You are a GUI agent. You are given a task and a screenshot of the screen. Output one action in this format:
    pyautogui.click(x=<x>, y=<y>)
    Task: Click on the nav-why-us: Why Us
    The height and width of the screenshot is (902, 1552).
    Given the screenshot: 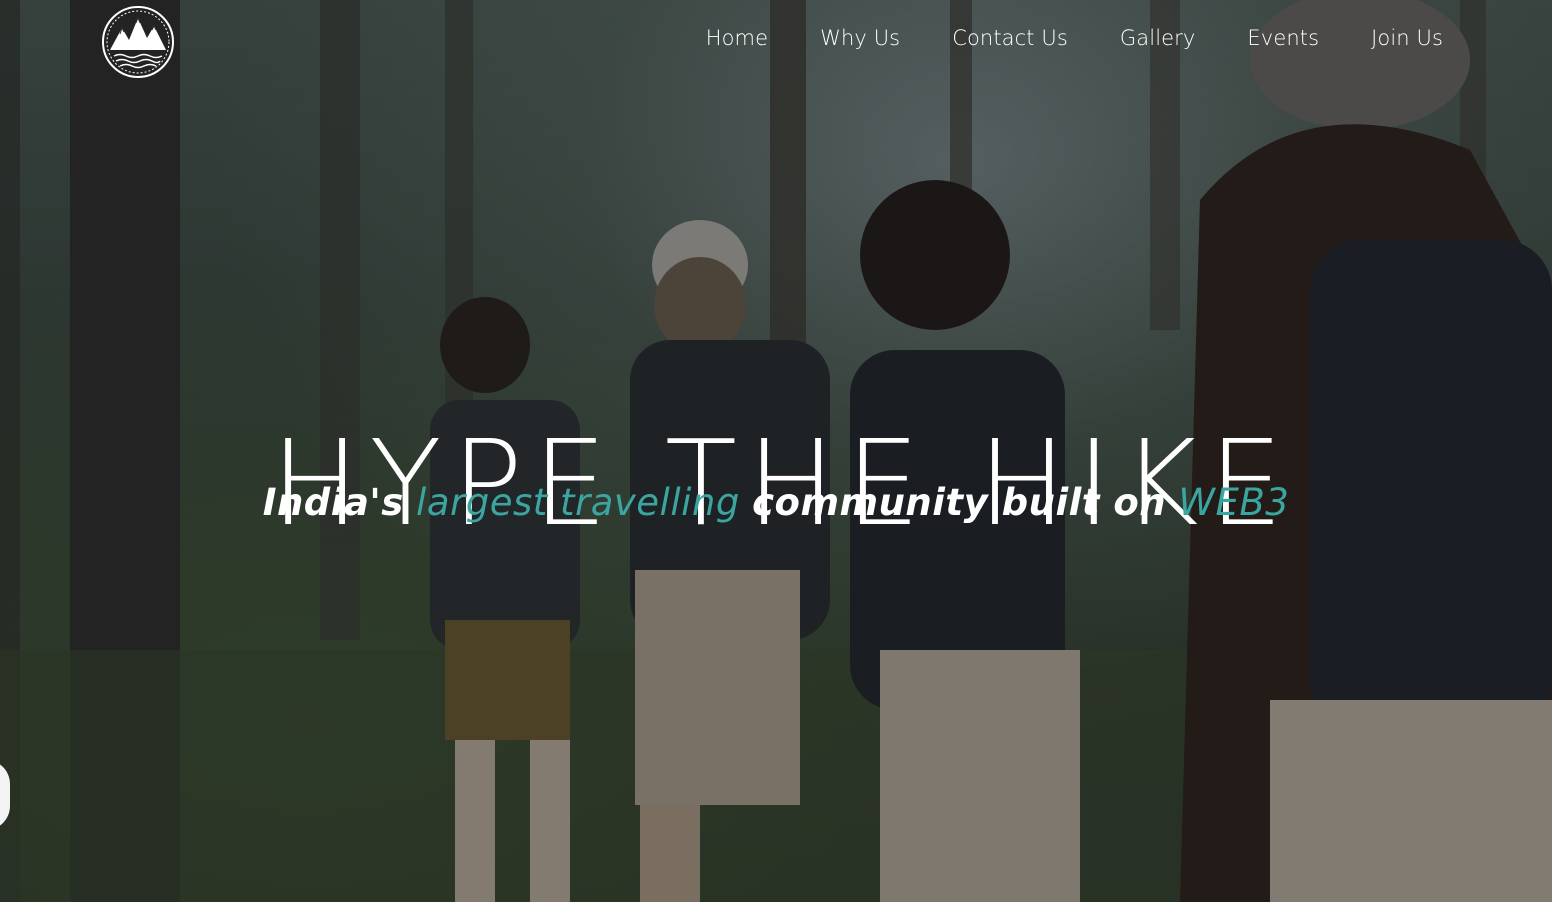 What is the action you would take?
    pyautogui.click(x=860, y=38)
    